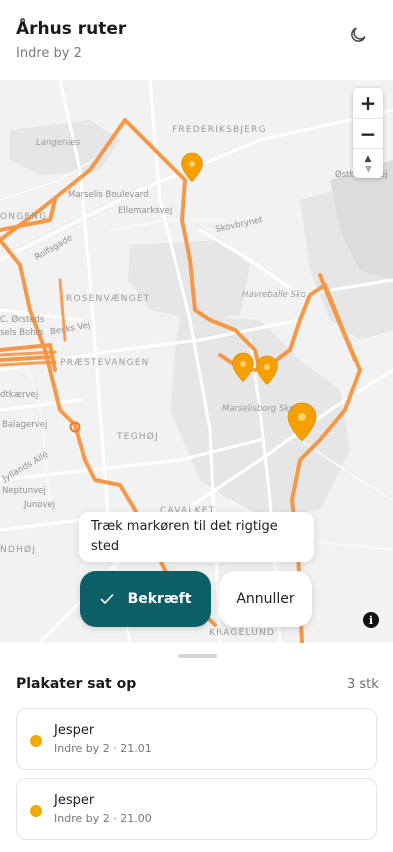  Describe the element at coordinates (197, 656) in the screenshot. I see `sheet-drag-handle` at that location.